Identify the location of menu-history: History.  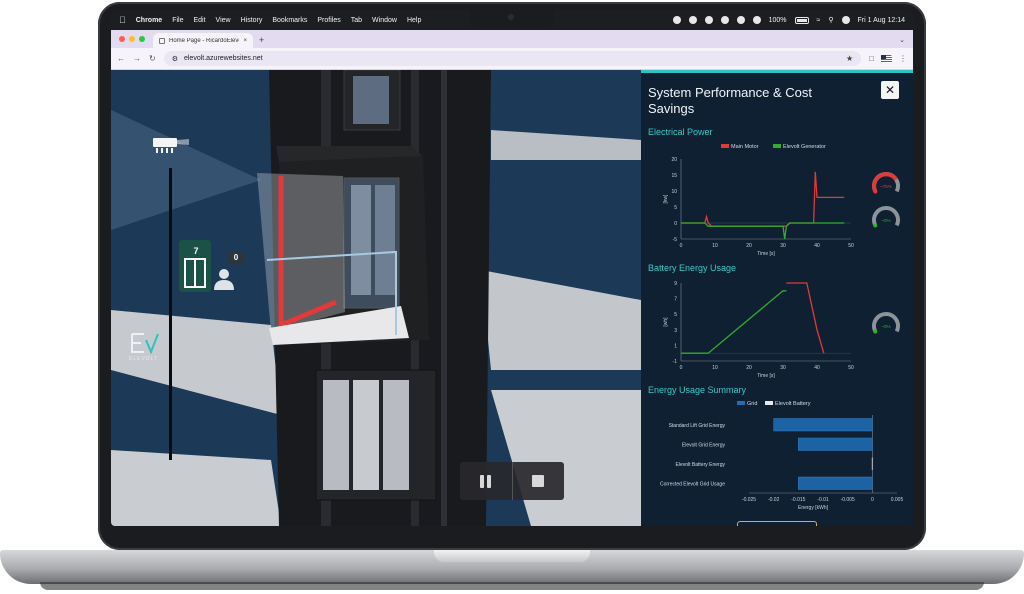
(252, 20).